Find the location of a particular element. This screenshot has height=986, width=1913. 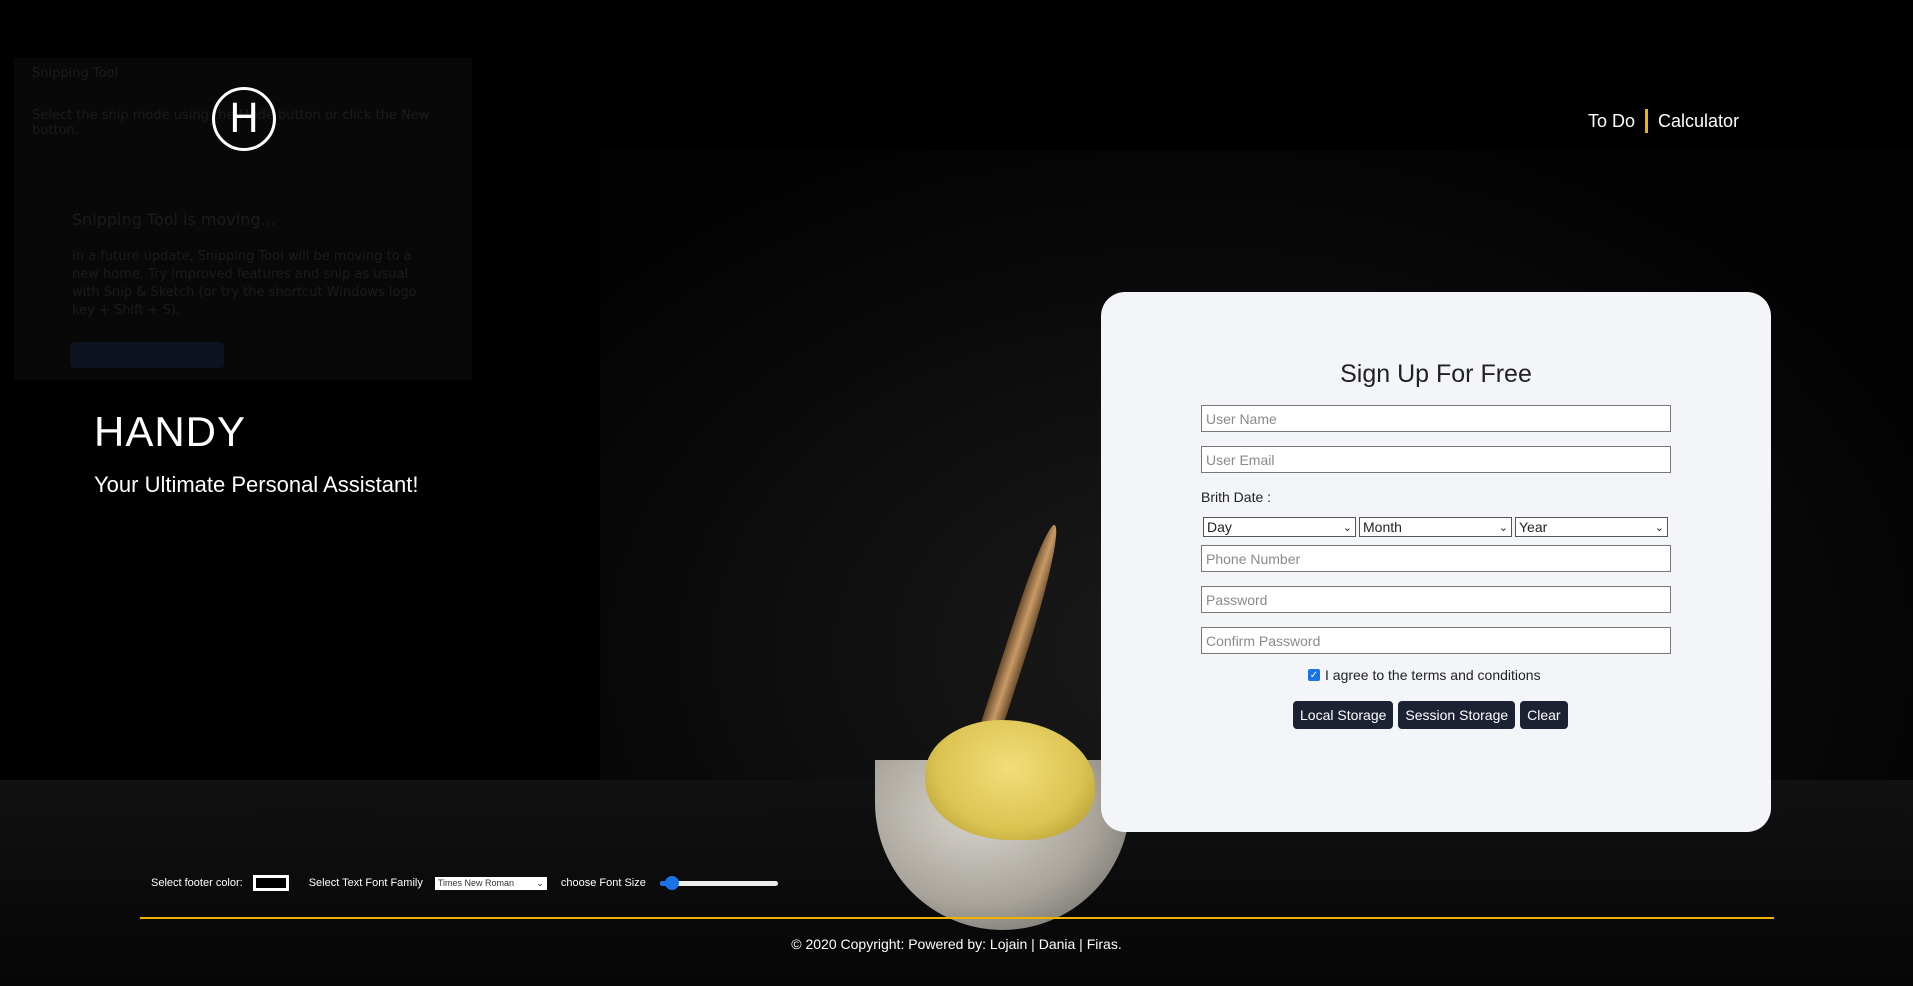

font-family-label: Select Text Font Family is located at coordinates (365, 883).